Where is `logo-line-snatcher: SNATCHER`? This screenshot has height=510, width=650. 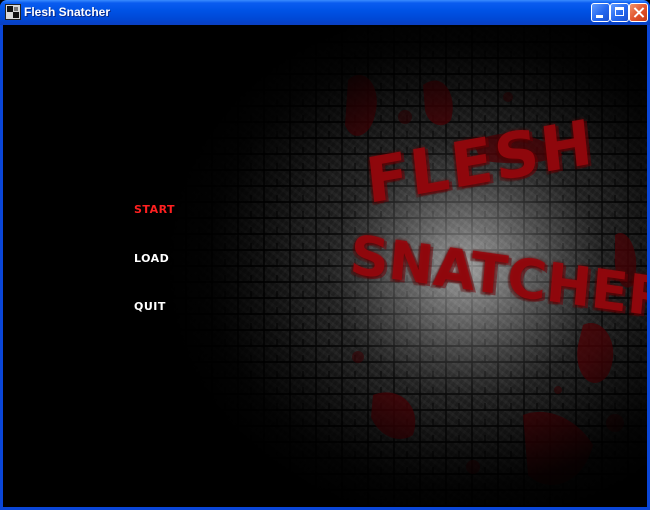 logo-line-snatcher: SNATCHER is located at coordinates (497, 276).